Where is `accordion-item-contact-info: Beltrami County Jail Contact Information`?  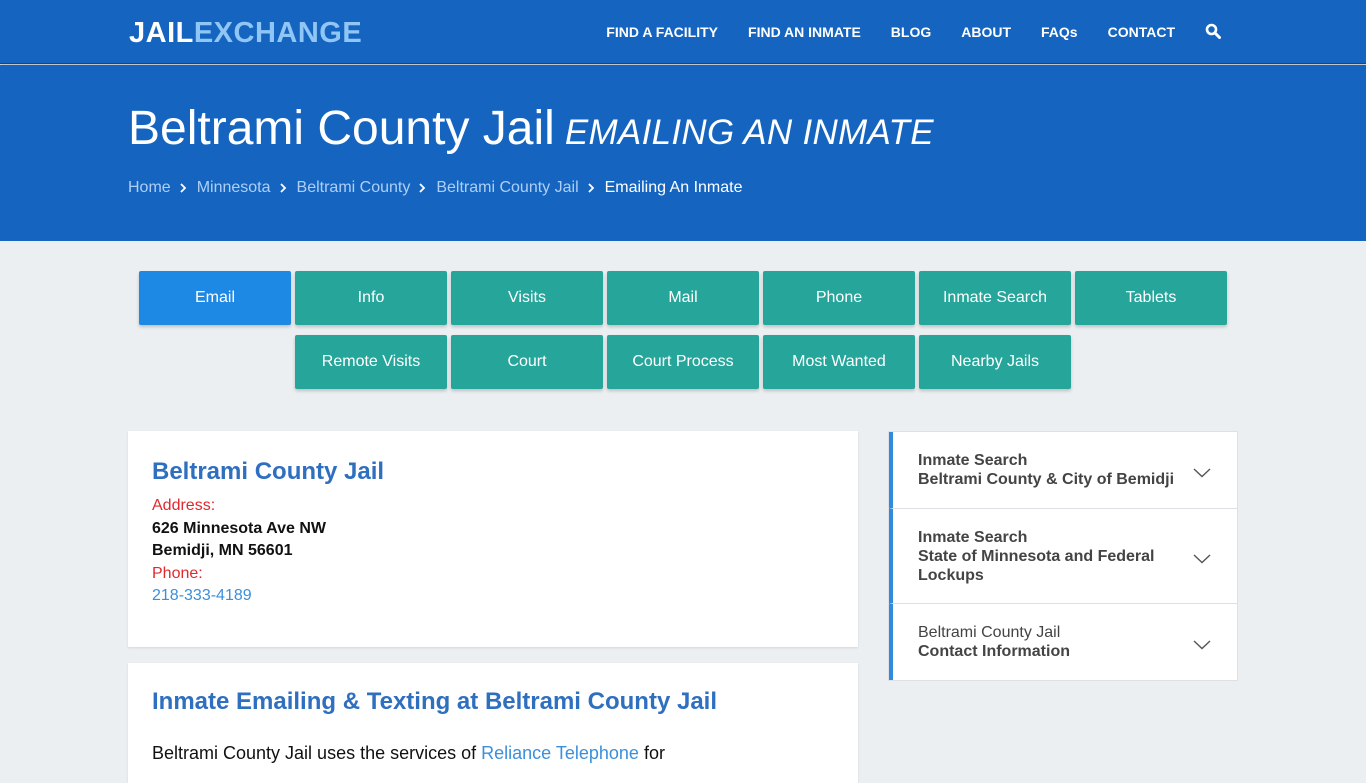
accordion-item-contact-info: Beltrami County Jail Contact Information is located at coordinates (1063, 642).